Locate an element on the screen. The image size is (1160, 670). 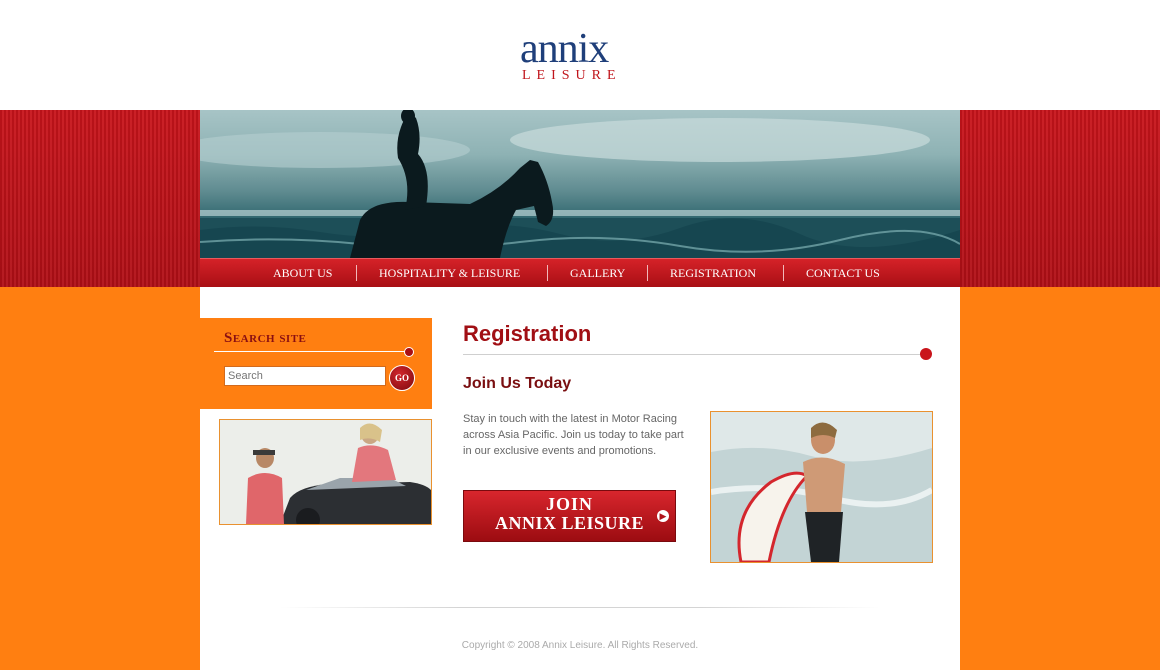
arrow-right-icon: ▶ is located at coordinates (663, 516).